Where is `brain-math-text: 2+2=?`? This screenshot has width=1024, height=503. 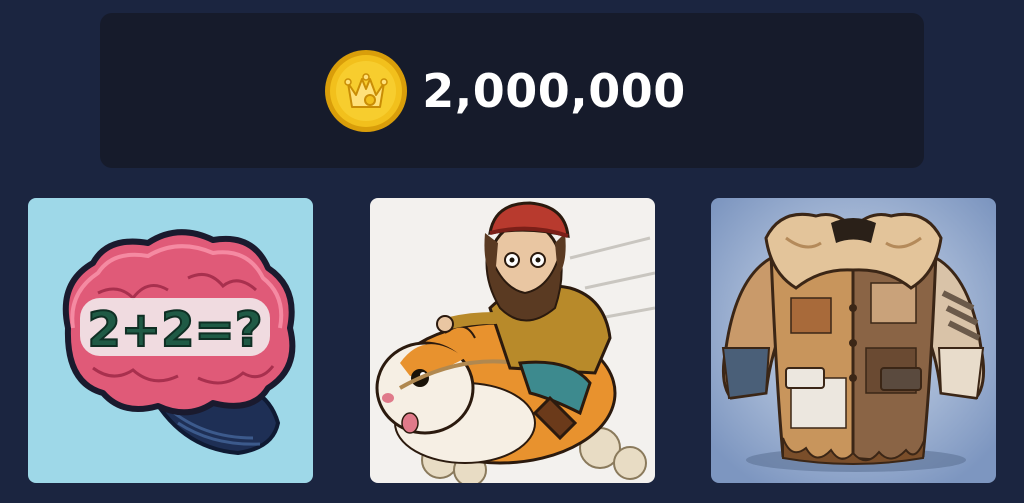 brain-math-text: 2+2=? is located at coordinates (174, 330).